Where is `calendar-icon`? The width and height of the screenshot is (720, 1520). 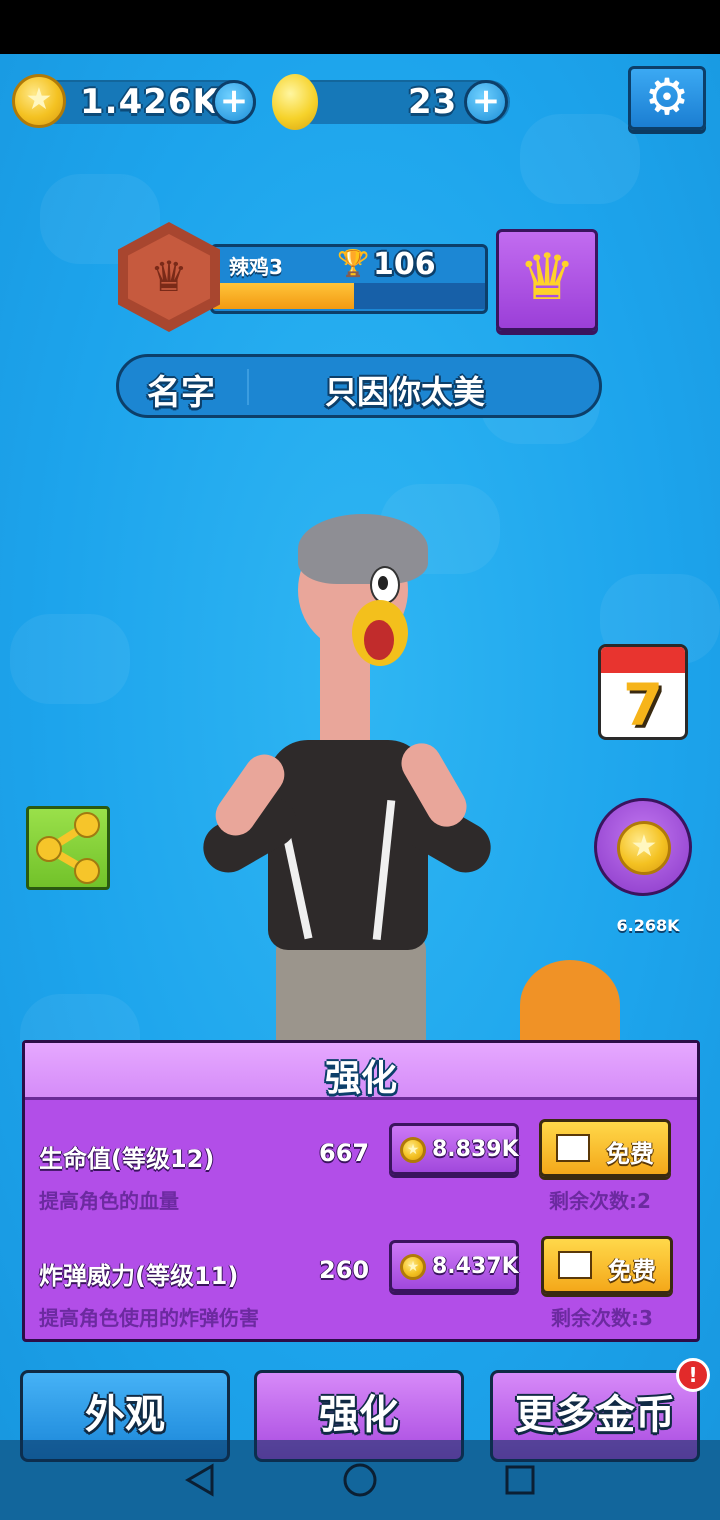 calendar-icon is located at coordinates (643, 660).